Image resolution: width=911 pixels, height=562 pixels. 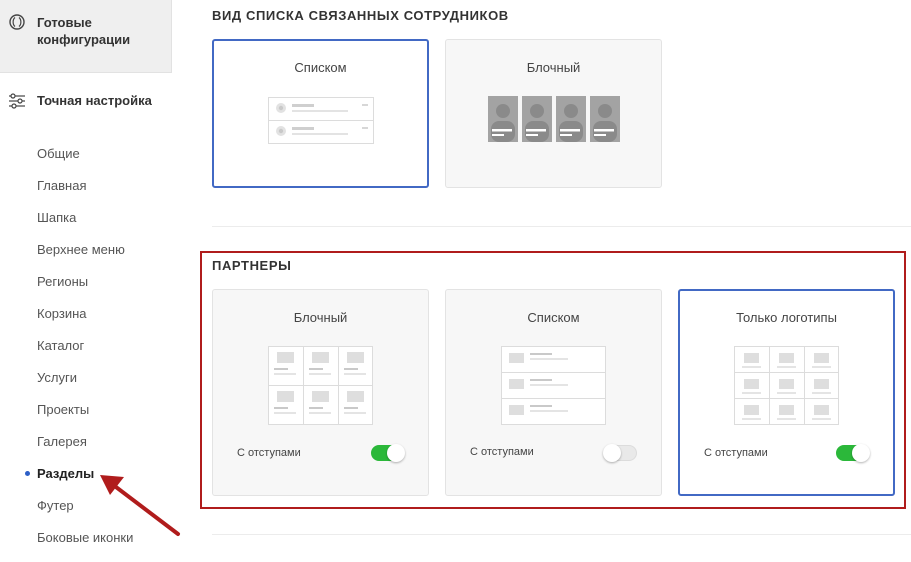 What do you see at coordinates (62, 282) in the screenshot?
I see `sidebar-item-regions: Регионы` at bounding box center [62, 282].